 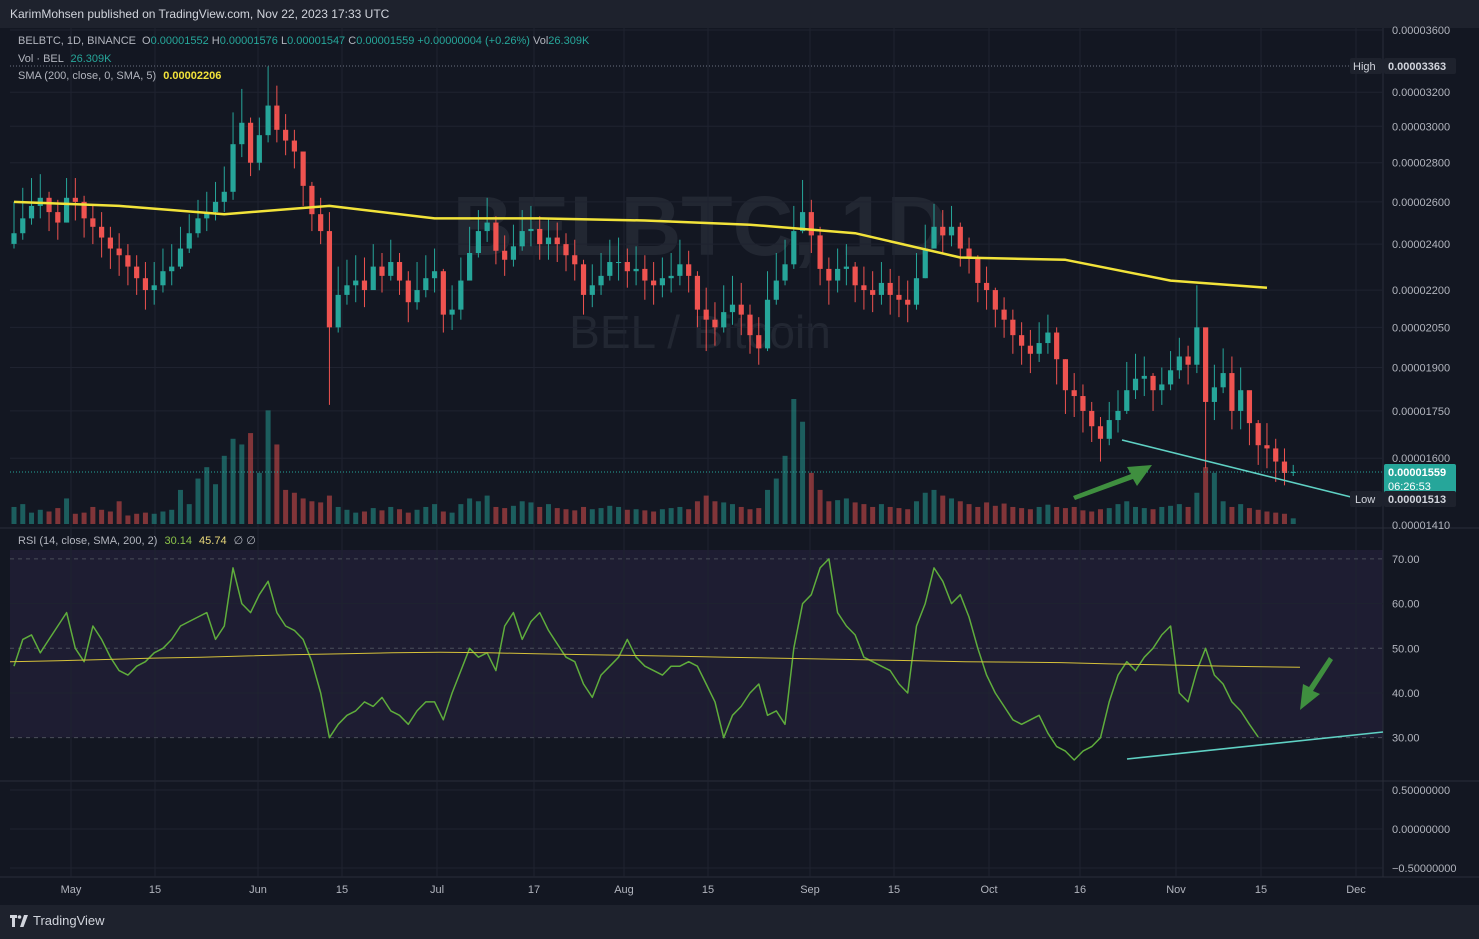 I want to click on price-tick-label: 0.00001750, so click(x=1421, y=412).